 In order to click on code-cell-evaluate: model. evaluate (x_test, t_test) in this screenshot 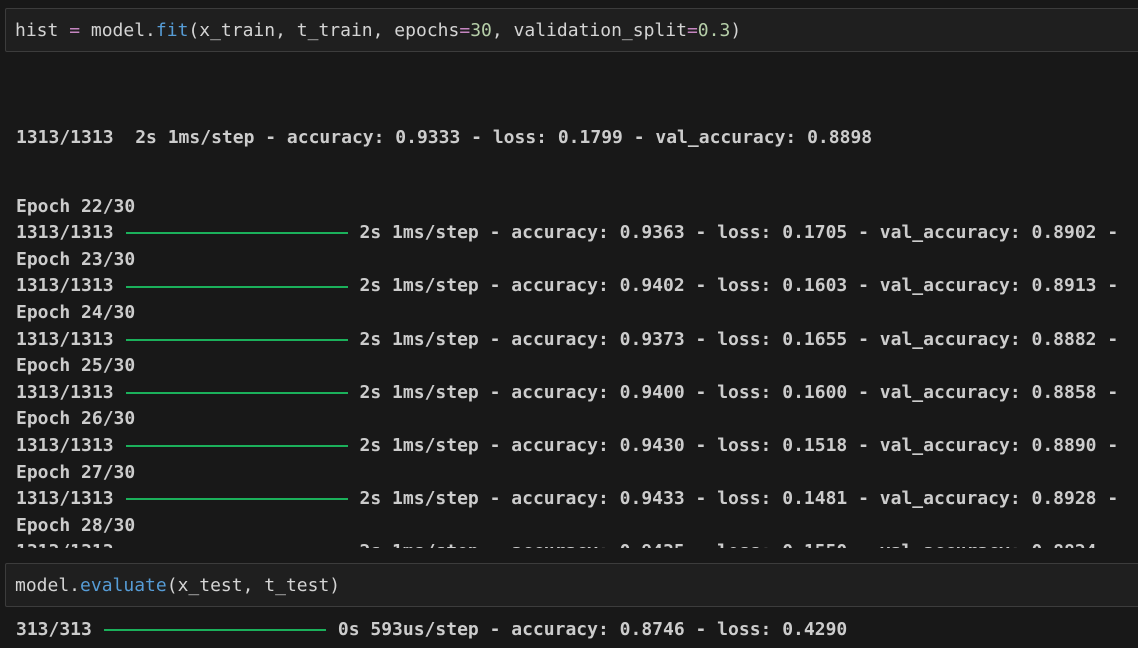, I will do `click(571, 585)`.